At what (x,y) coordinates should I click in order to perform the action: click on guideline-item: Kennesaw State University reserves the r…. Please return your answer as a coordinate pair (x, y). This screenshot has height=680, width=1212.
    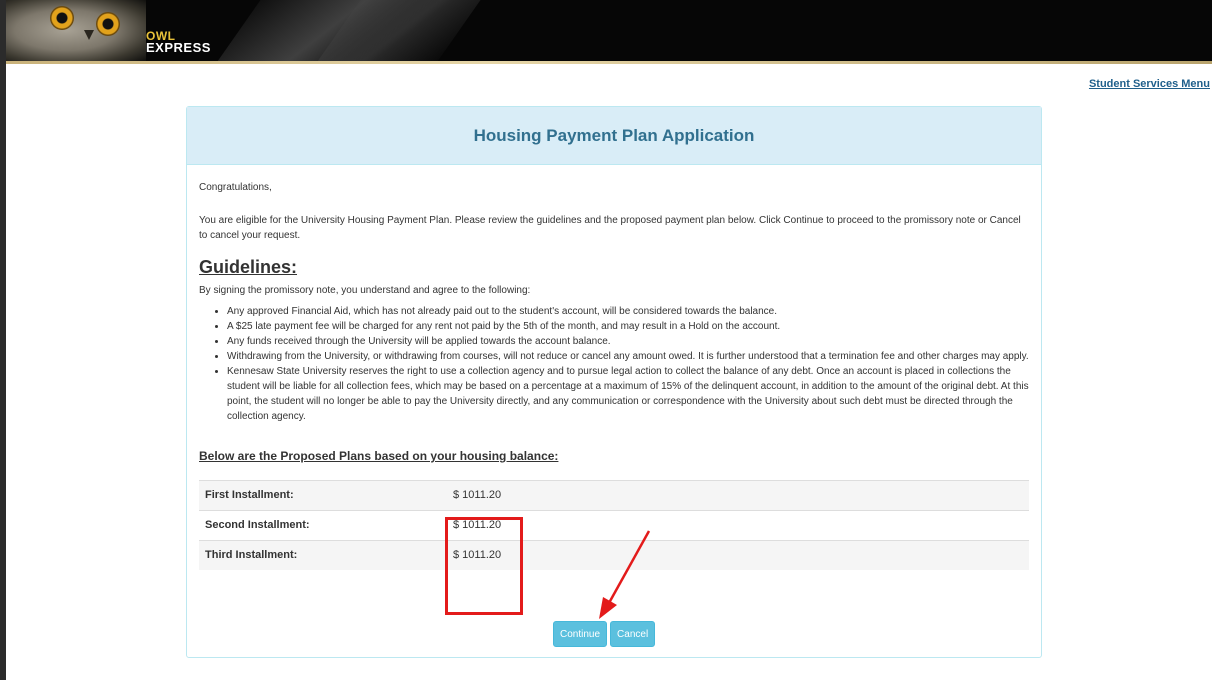
    Looking at the image, I should click on (628, 394).